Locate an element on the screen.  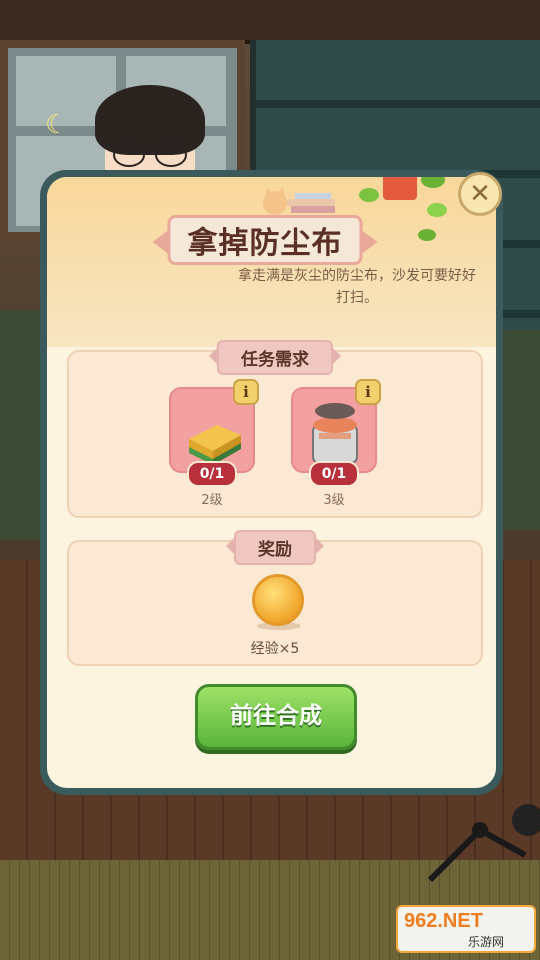
site-watermark: 962.NET 乐游网 is located at coordinates (466, 929).